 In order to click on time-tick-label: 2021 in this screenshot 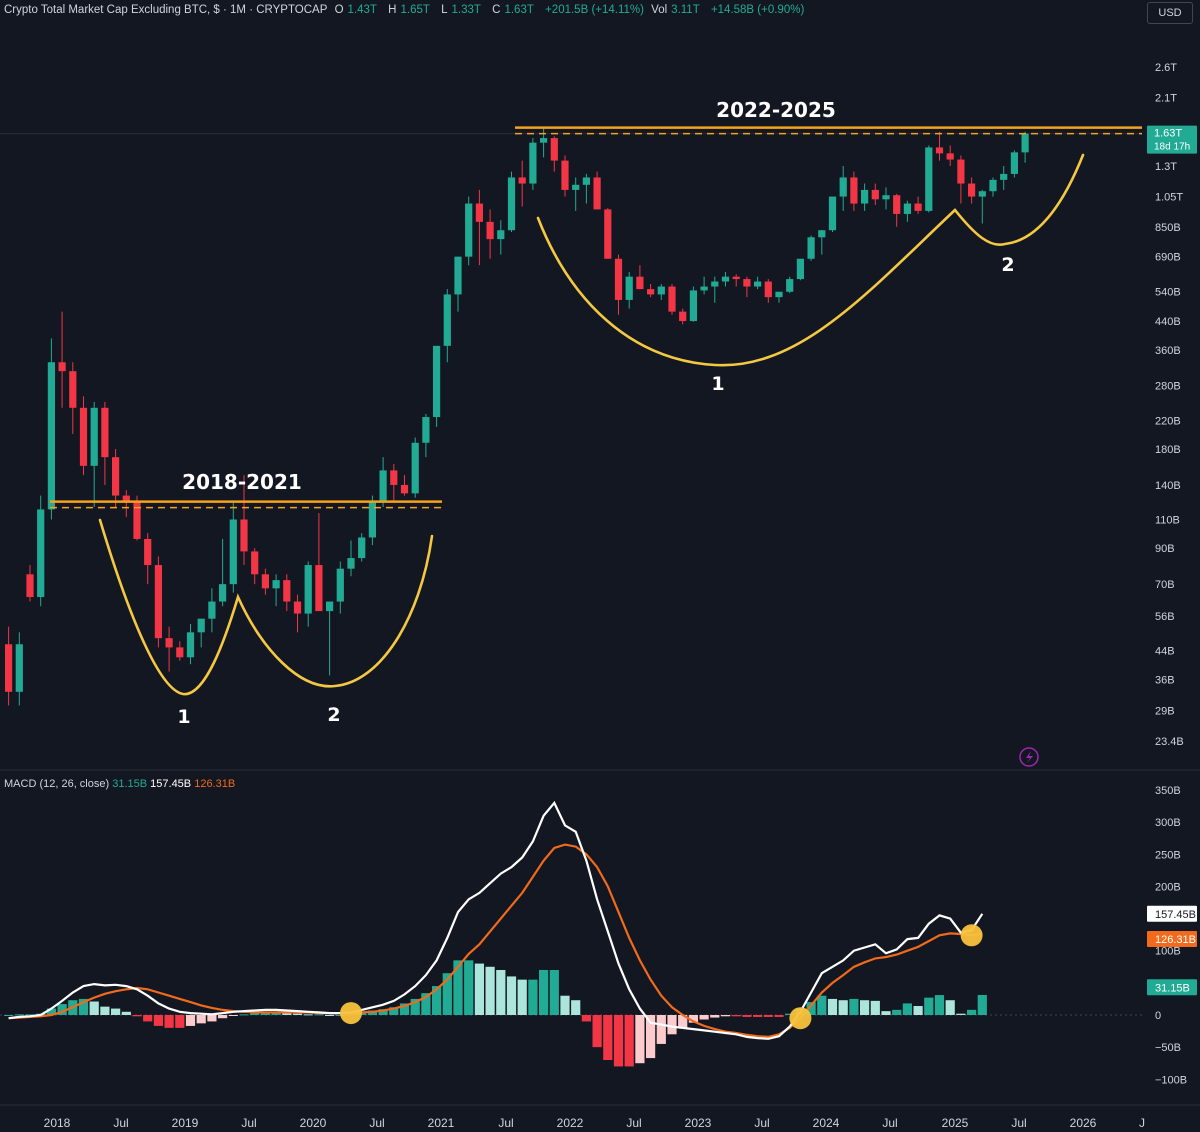, I will do `click(441, 1123)`.